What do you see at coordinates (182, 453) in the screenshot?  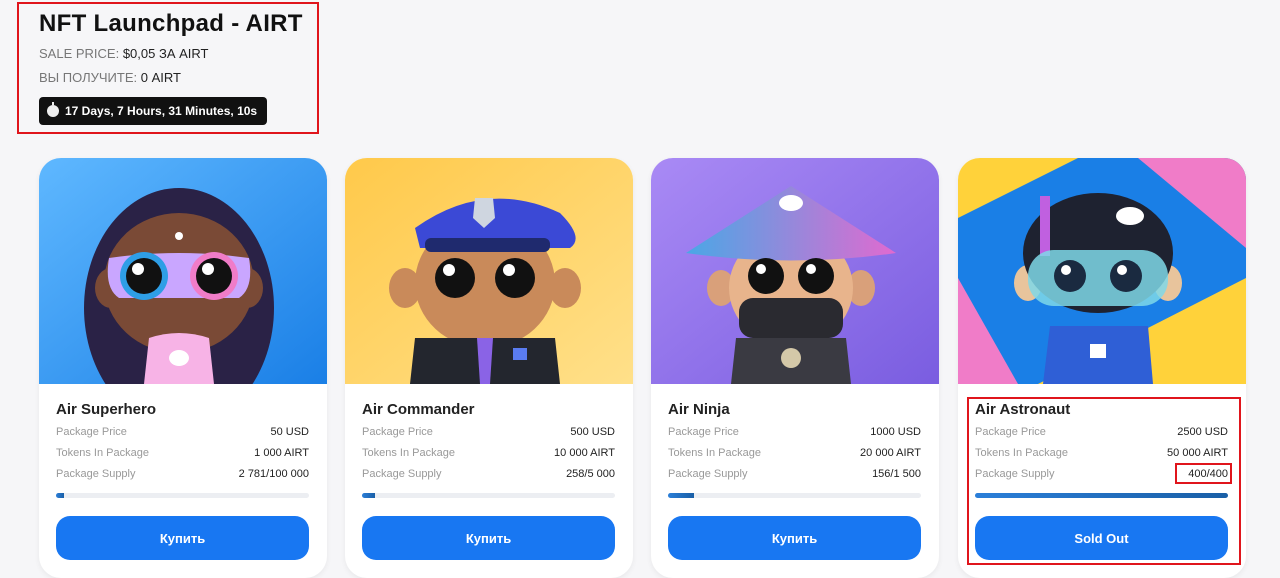 I see `tokens-row: Tokens In Package 1 000 AIRT` at bounding box center [182, 453].